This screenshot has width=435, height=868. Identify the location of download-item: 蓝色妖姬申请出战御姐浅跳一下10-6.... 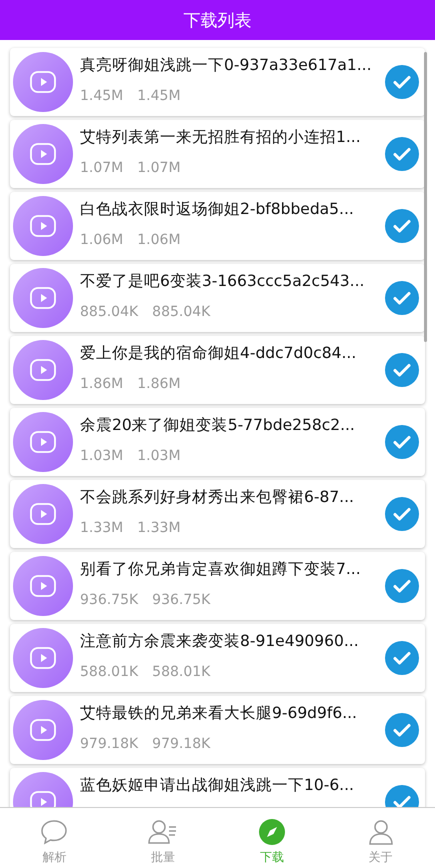
(217, 787).